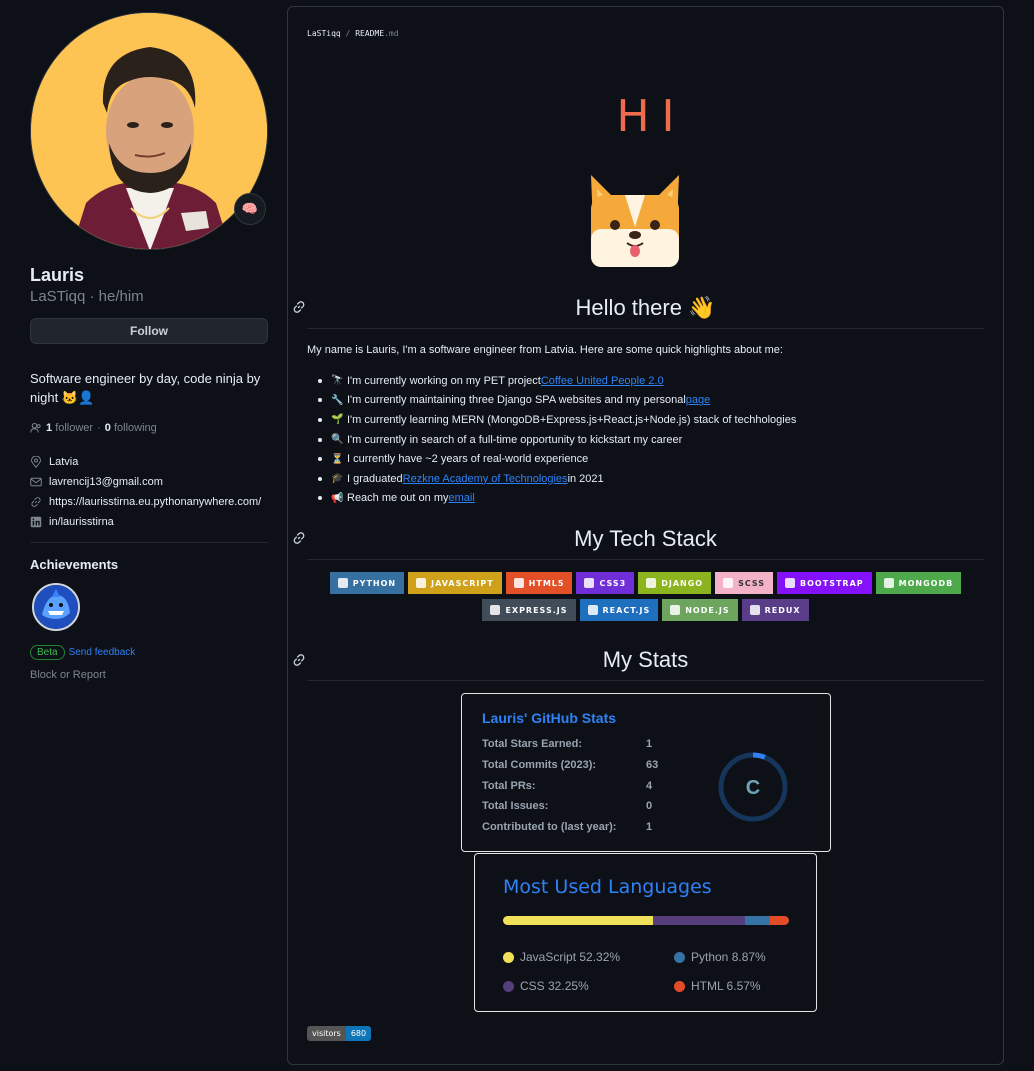 The width and height of the screenshot is (1034, 1071). I want to click on send-feedback-link: Send feedback, so click(102, 652).